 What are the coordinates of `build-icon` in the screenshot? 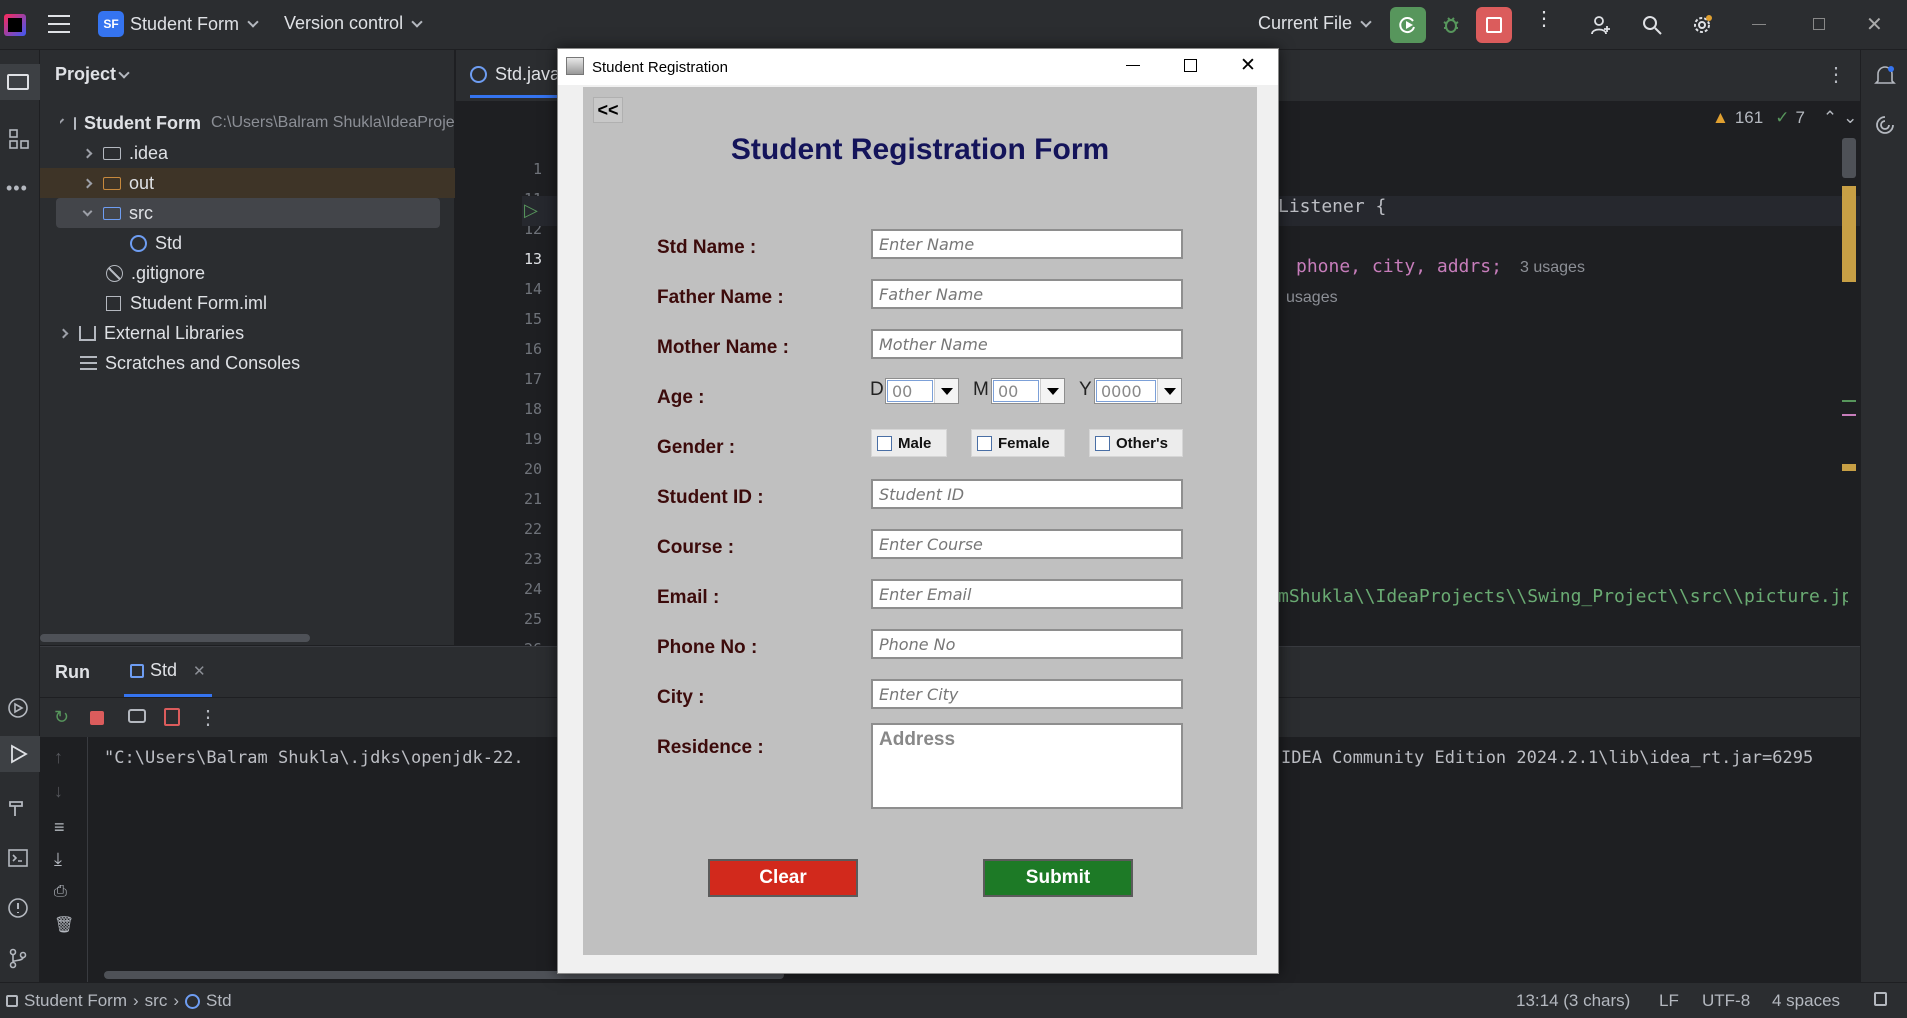 It's located at (18, 809).